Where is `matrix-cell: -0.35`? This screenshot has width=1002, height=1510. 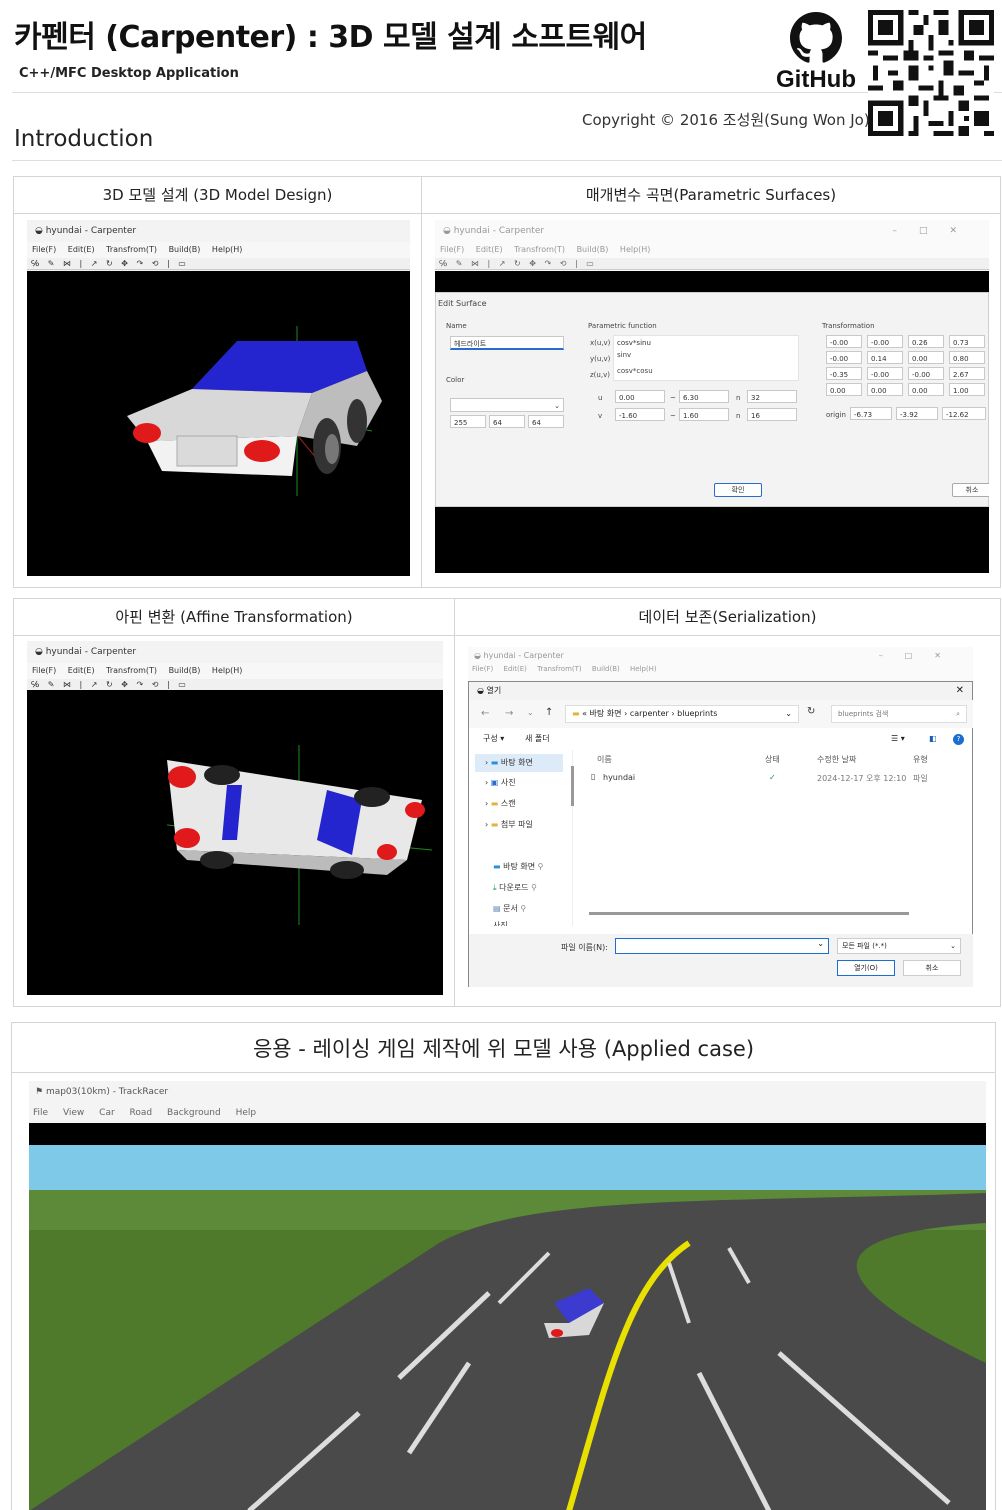
matrix-cell: -0.35 is located at coordinates (844, 373).